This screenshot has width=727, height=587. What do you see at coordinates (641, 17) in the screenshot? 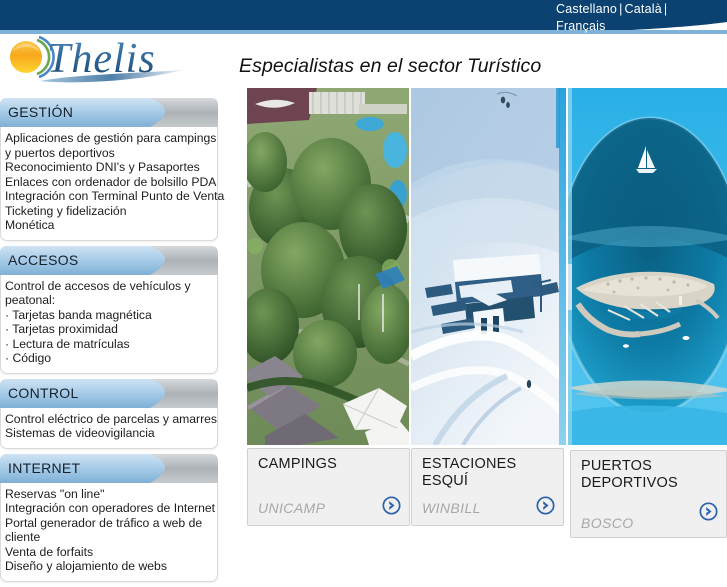
I see `language-switcher: Castellano | Català | Français` at bounding box center [641, 17].